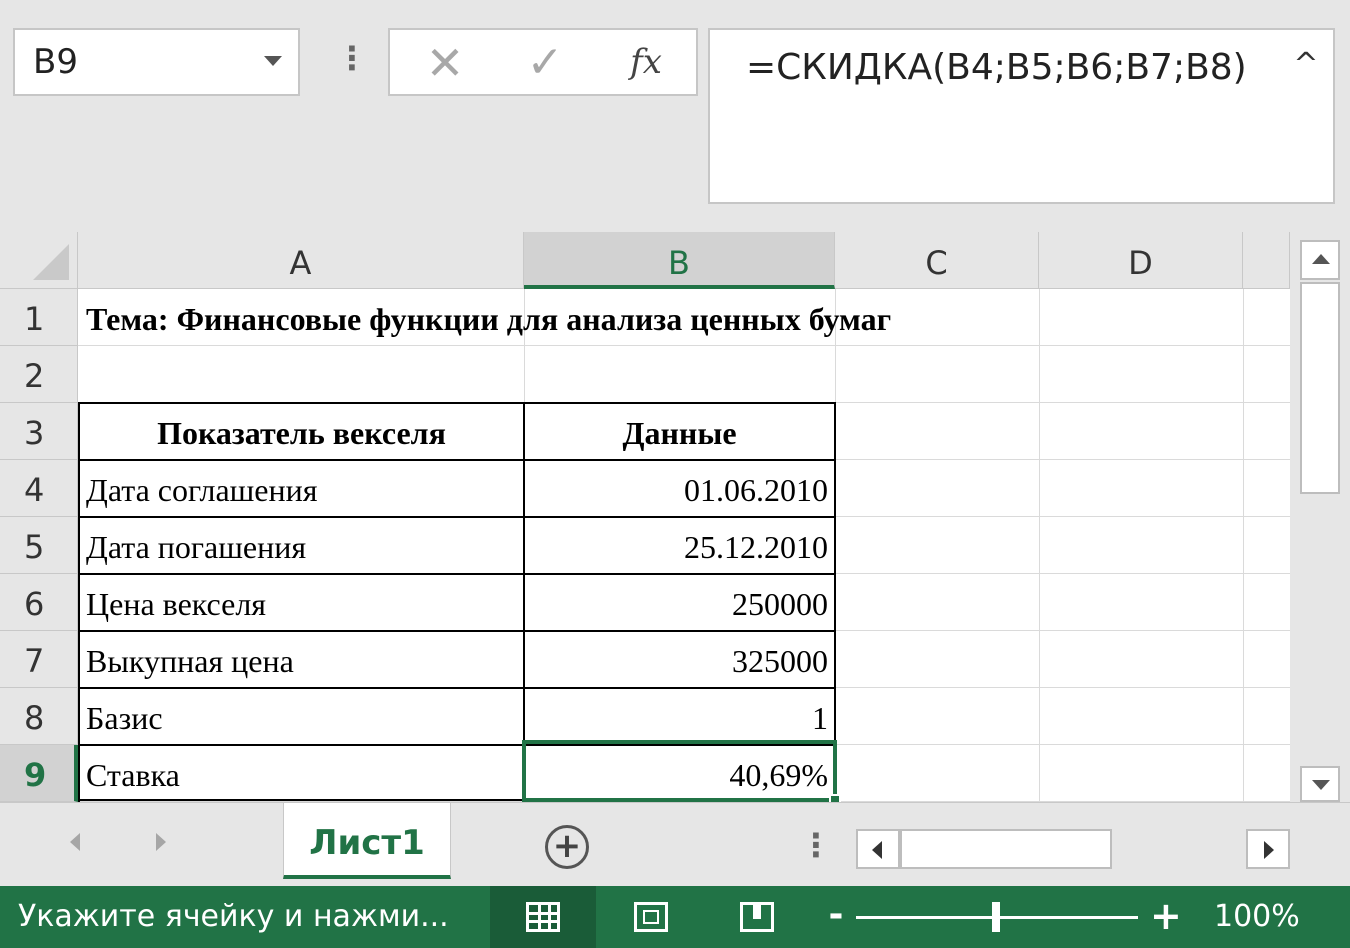 The image size is (1350, 948). I want to click on more-options-icon: ⋮, so click(352, 60).